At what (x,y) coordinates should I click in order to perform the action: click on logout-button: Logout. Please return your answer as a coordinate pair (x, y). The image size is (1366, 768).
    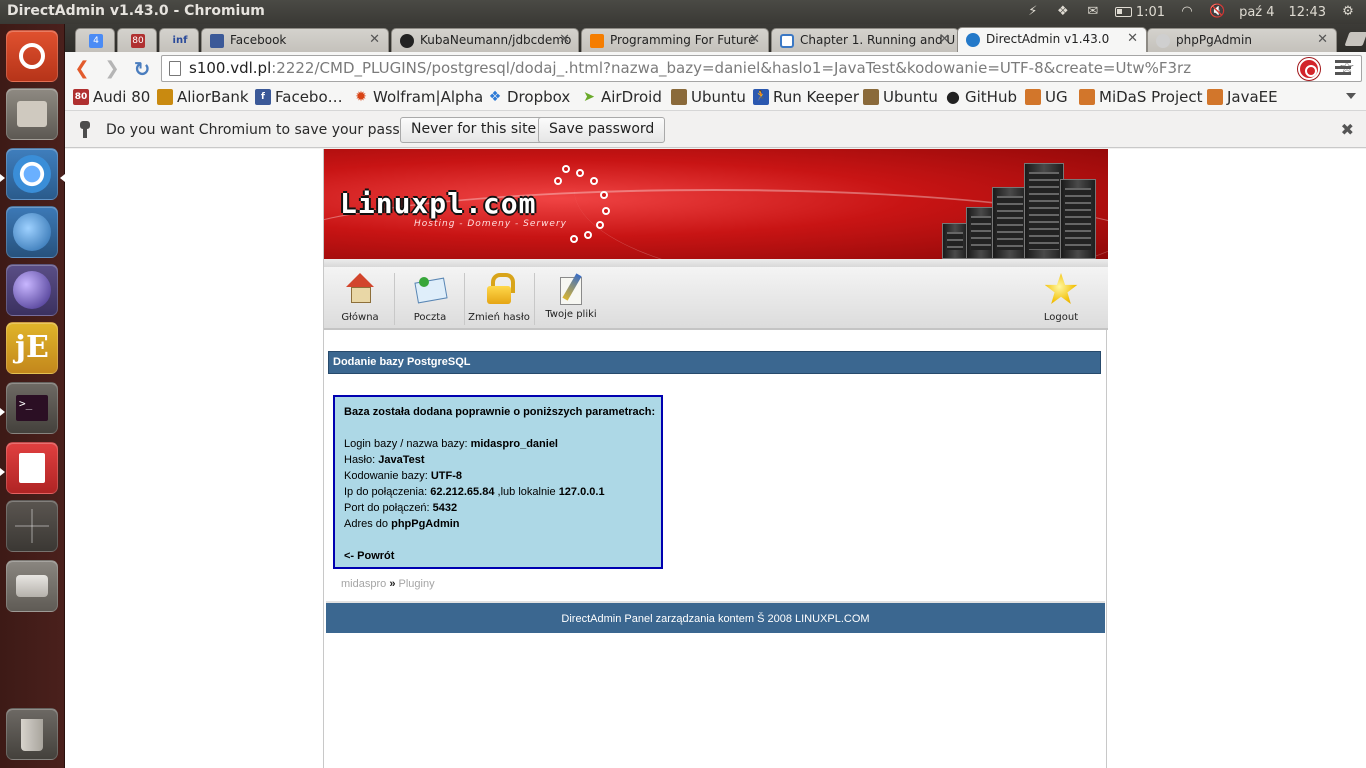
    Looking at the image, I should click on (1061, 298).